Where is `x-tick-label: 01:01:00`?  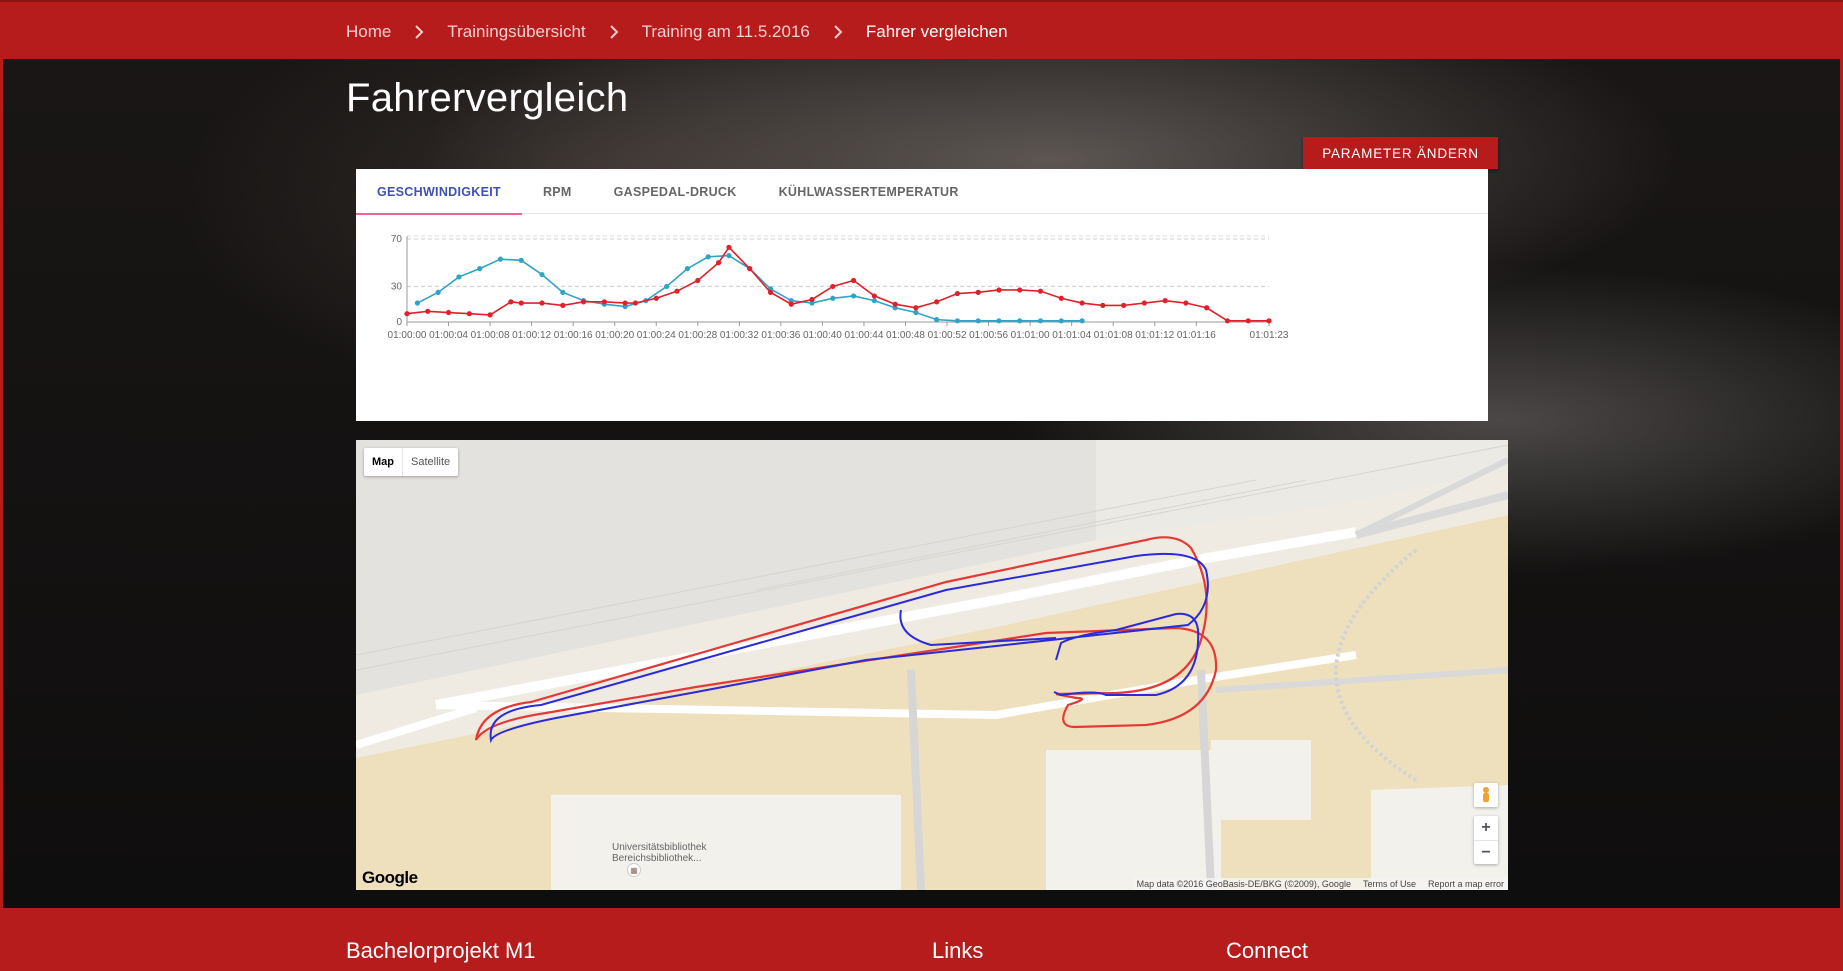 x-tick-label: 01:01:00 is located at coordinates (1030, 335).